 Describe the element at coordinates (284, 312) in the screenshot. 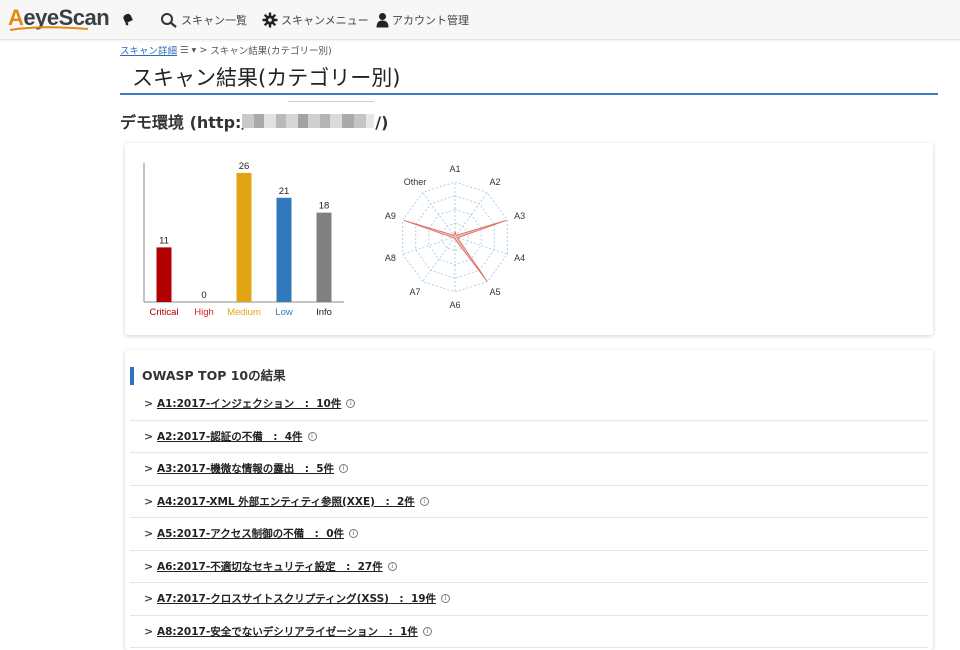

I see `bar-category-label-low: Low` at that location.